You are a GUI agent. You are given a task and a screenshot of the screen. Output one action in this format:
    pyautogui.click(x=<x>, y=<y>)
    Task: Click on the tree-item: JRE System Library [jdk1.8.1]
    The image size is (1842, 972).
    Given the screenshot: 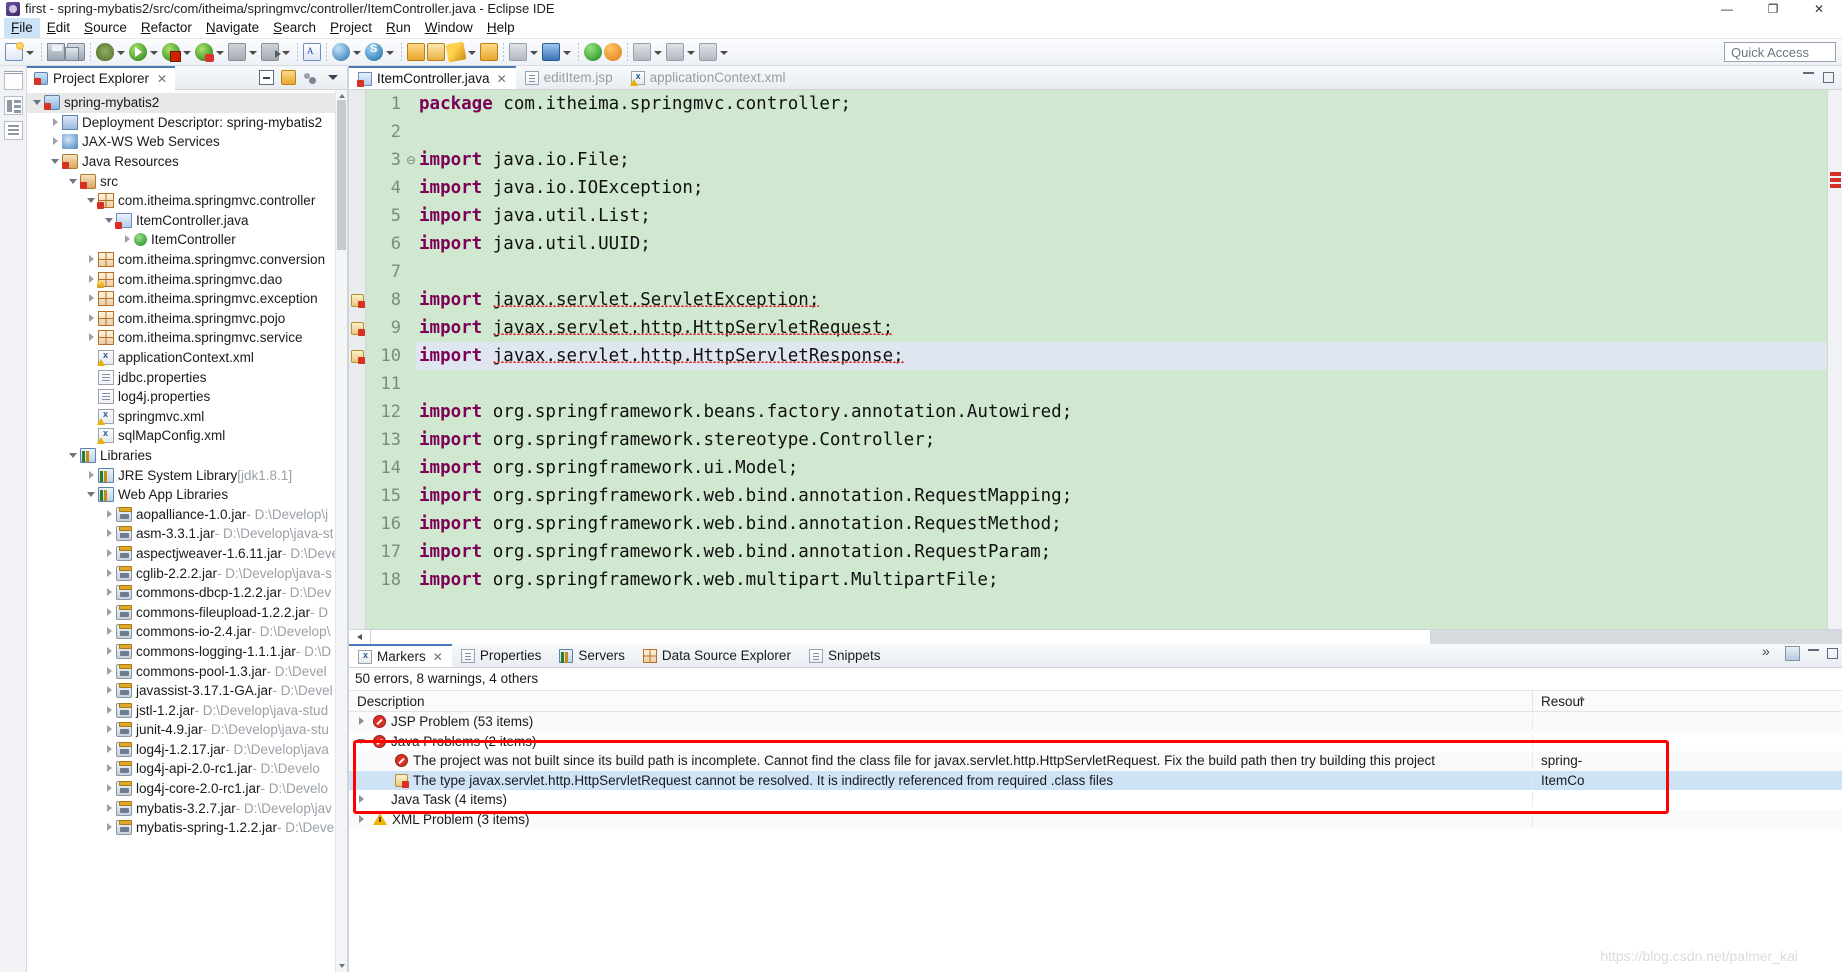 What is the action you would take?
    pyautogui.click(x=187, y=475)
    